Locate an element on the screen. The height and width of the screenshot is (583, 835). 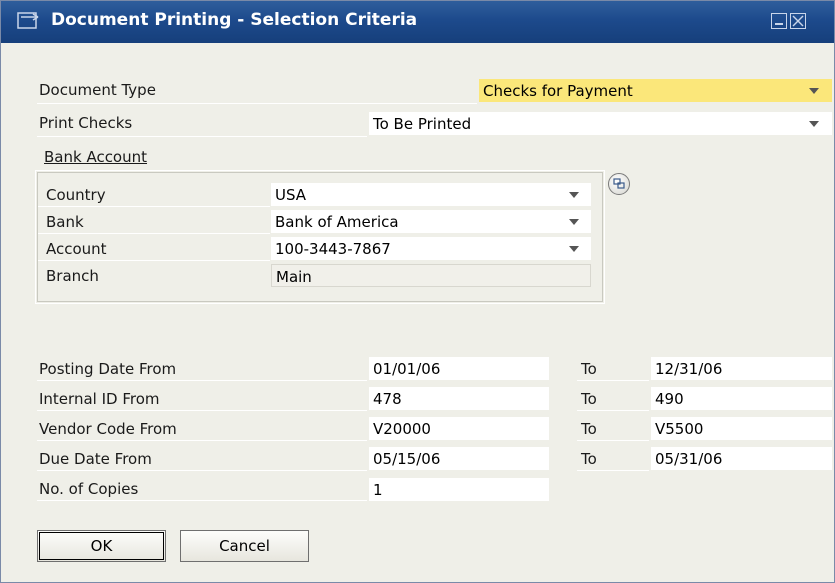
due-date-to-label: To is located at coordinates (589, 459).